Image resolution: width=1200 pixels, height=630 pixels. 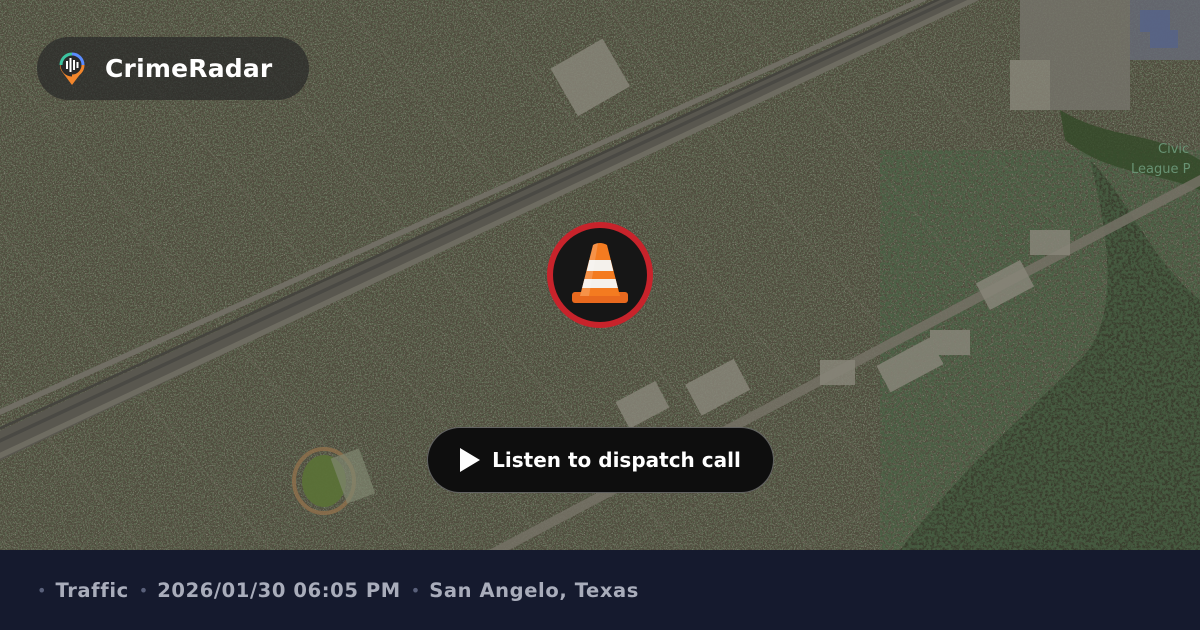 I want to click on traffic-cone-icon, so click(x=600, y=273).